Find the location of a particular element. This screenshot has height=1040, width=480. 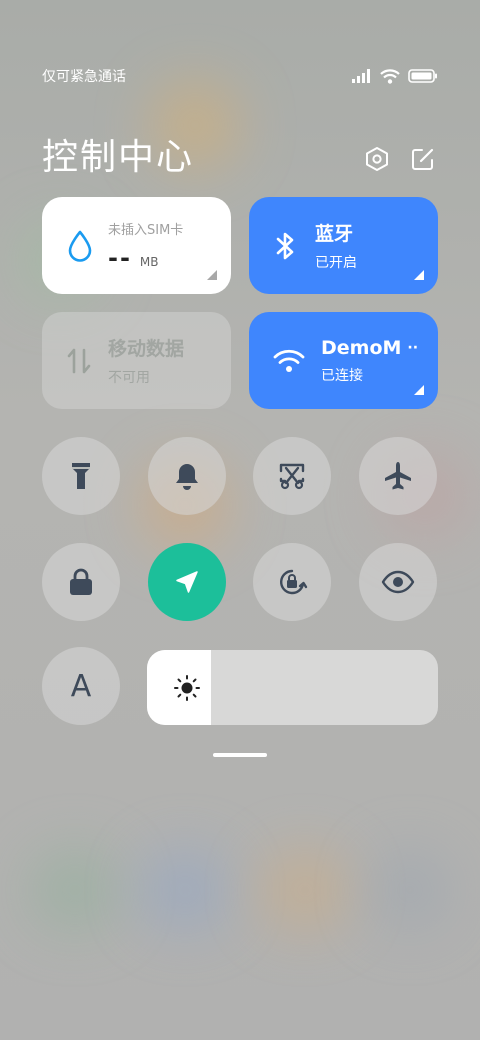

eye-comfort-toggle is located at coordinates (398, 582).